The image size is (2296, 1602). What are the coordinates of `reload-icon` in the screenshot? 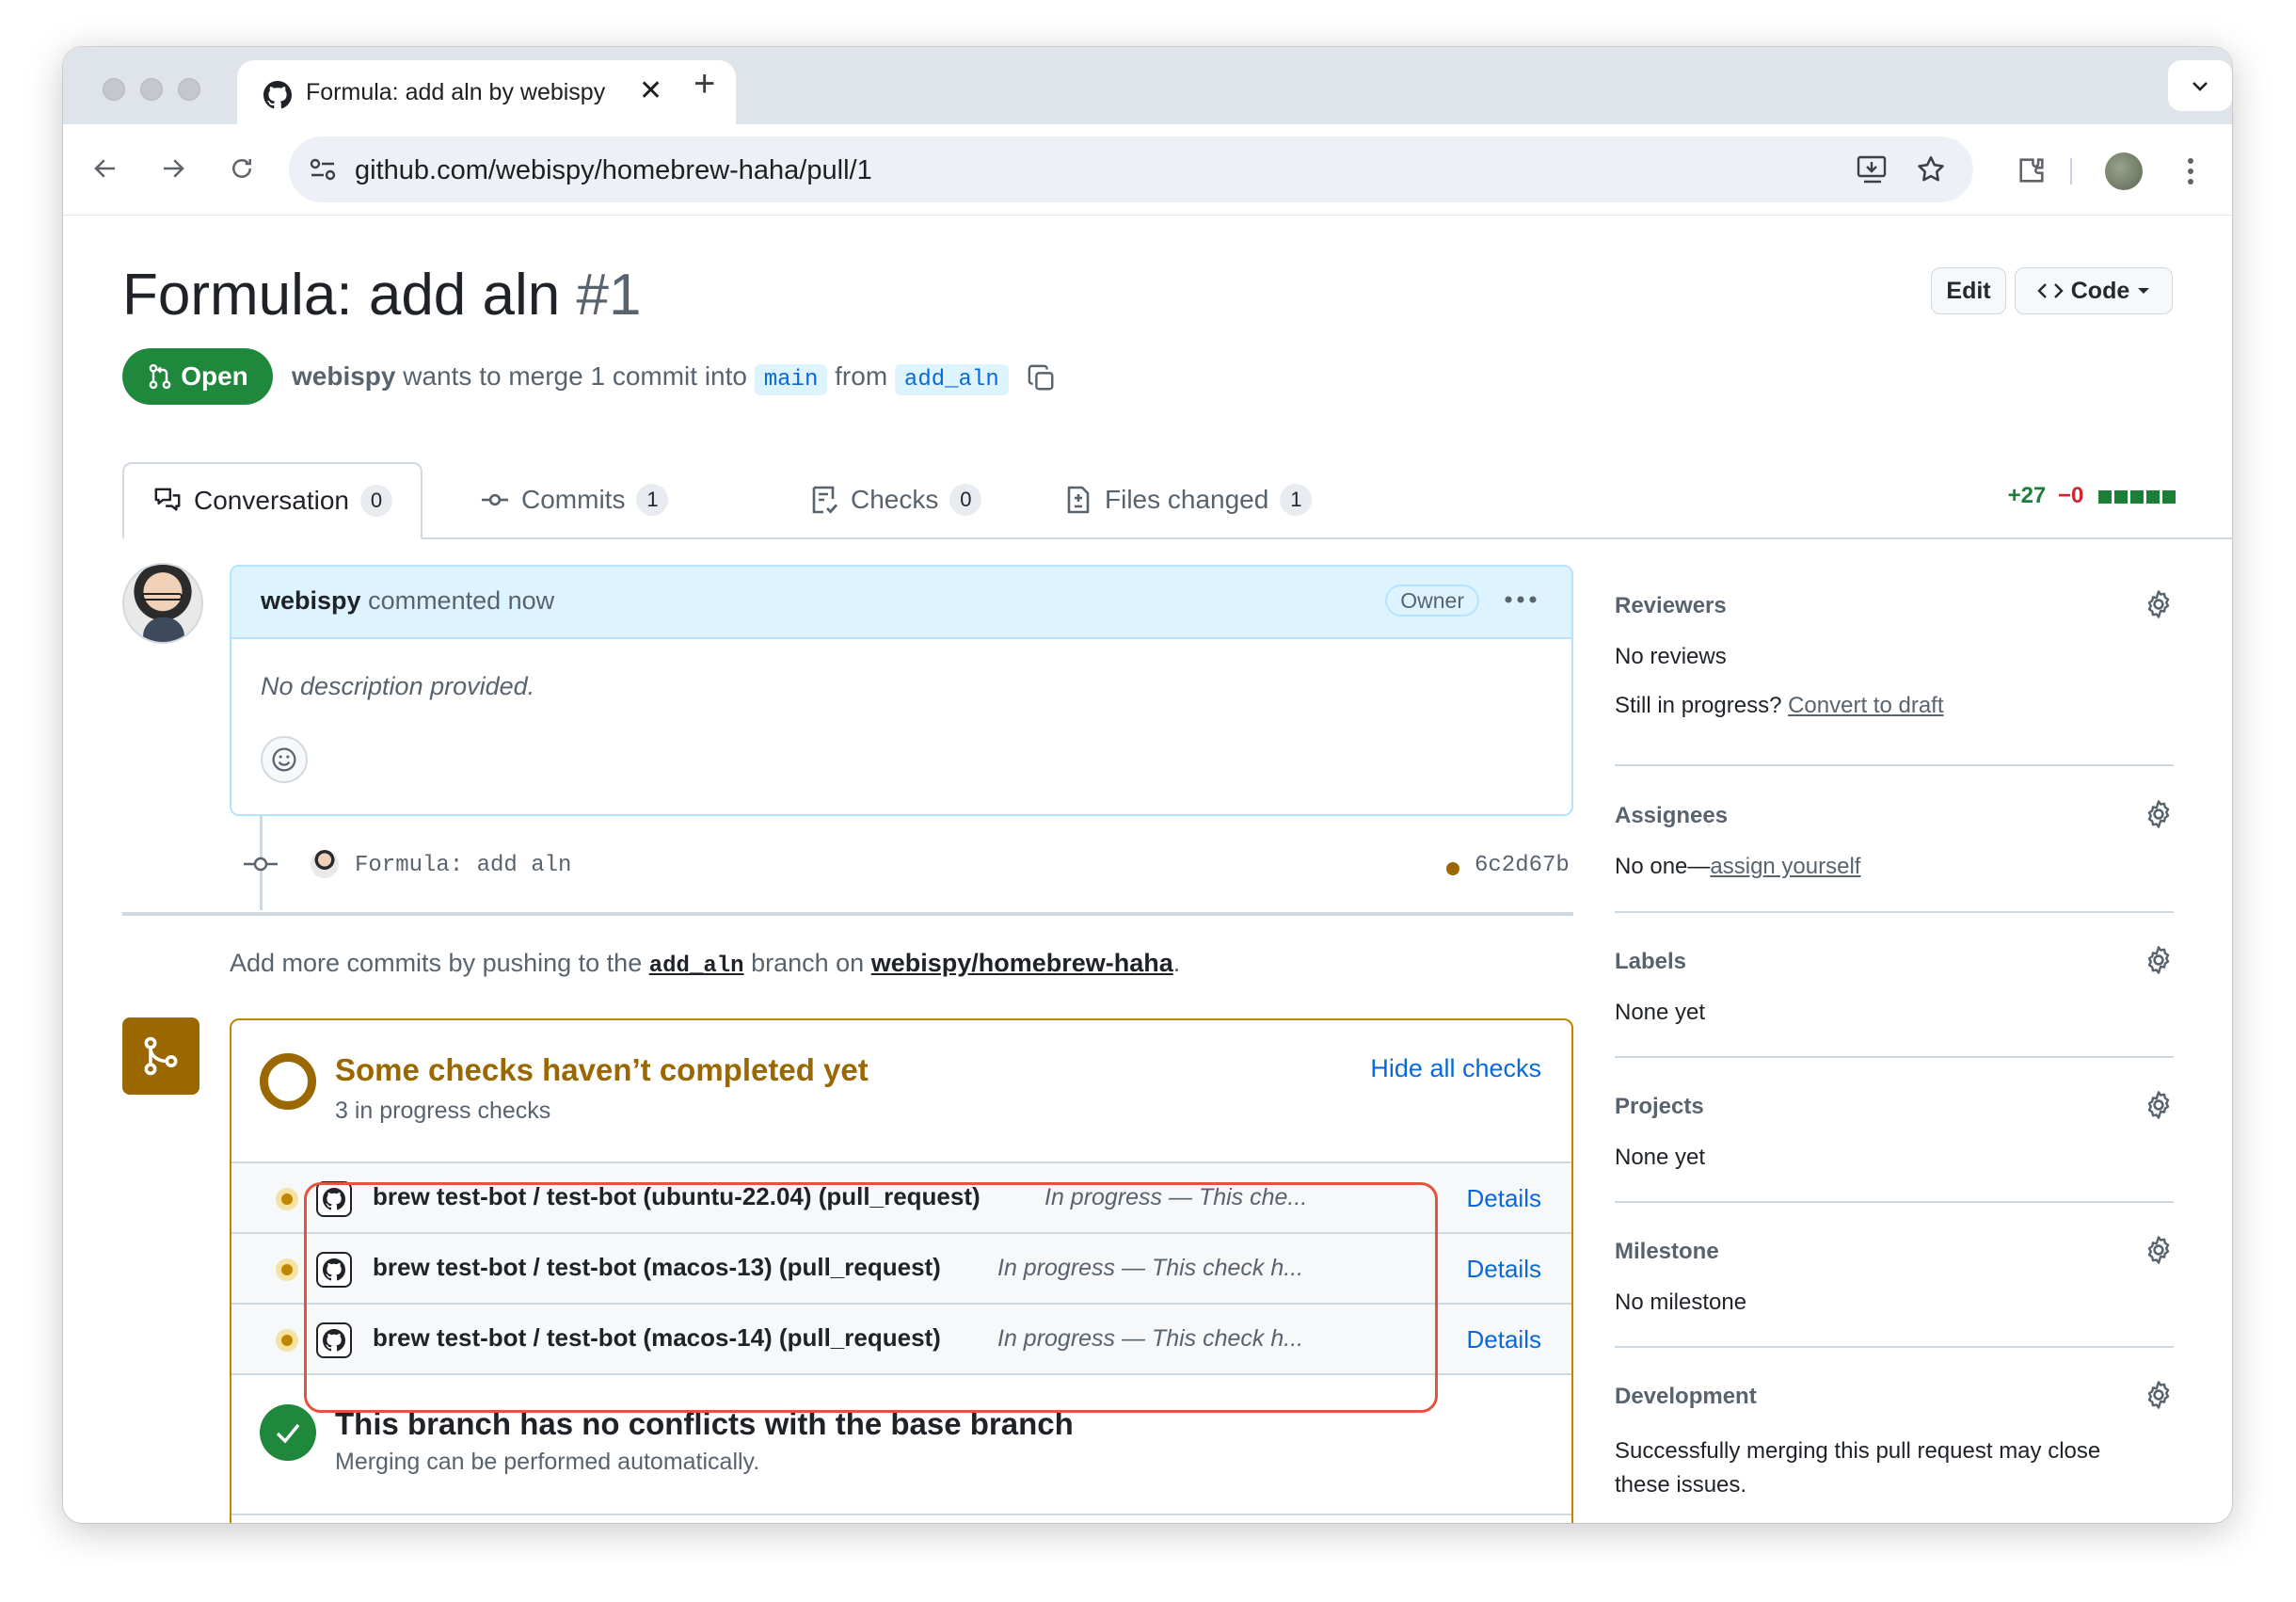 It's located at (241, 168).